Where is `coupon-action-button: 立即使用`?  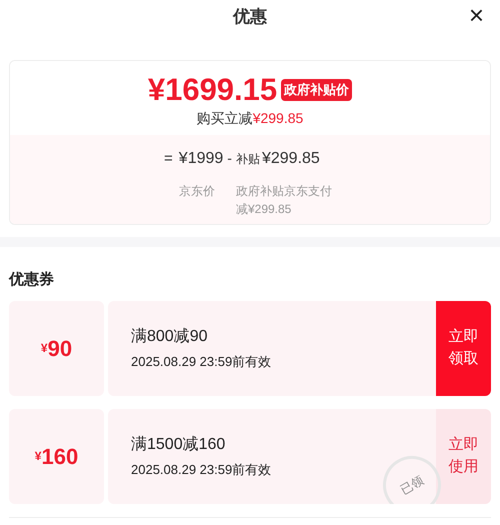 coupon-action-button: 立即使用 is located at coordinates (463, 456).